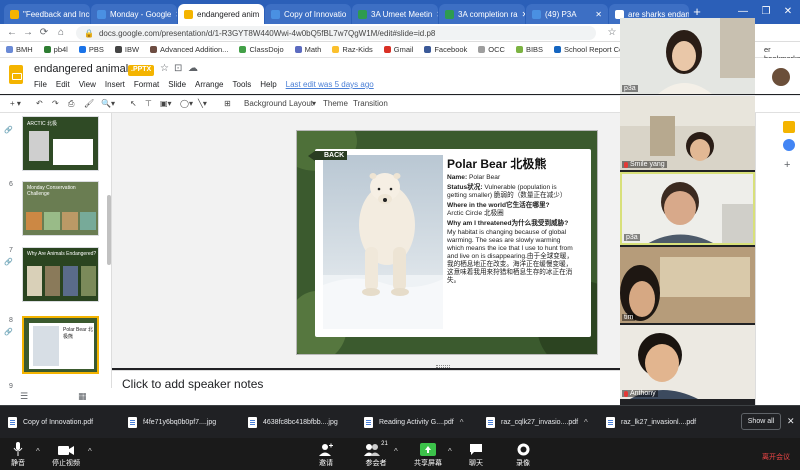 Image resolution: width=800 pixels, height=470 pixels. What do you see at coordinates (109, 230) in the screenshot?
I see `filmstrip-scrollbar` at bounding box center [109, 230].